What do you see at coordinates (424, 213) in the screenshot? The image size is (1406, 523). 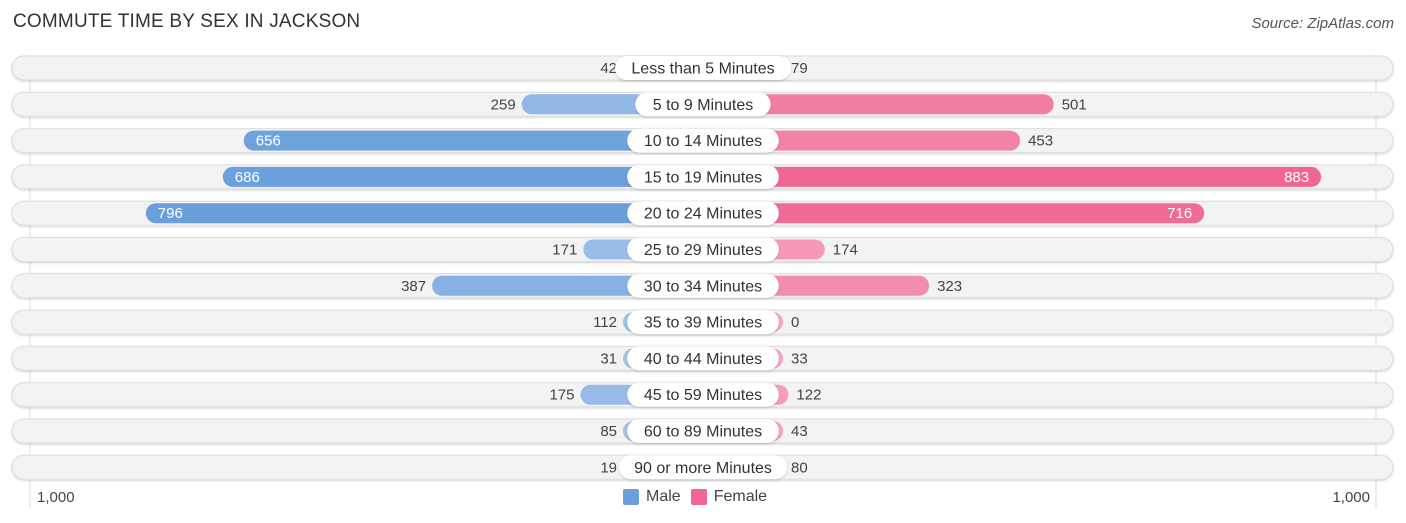 I see `bar-male` at bounding box center [424, 213].